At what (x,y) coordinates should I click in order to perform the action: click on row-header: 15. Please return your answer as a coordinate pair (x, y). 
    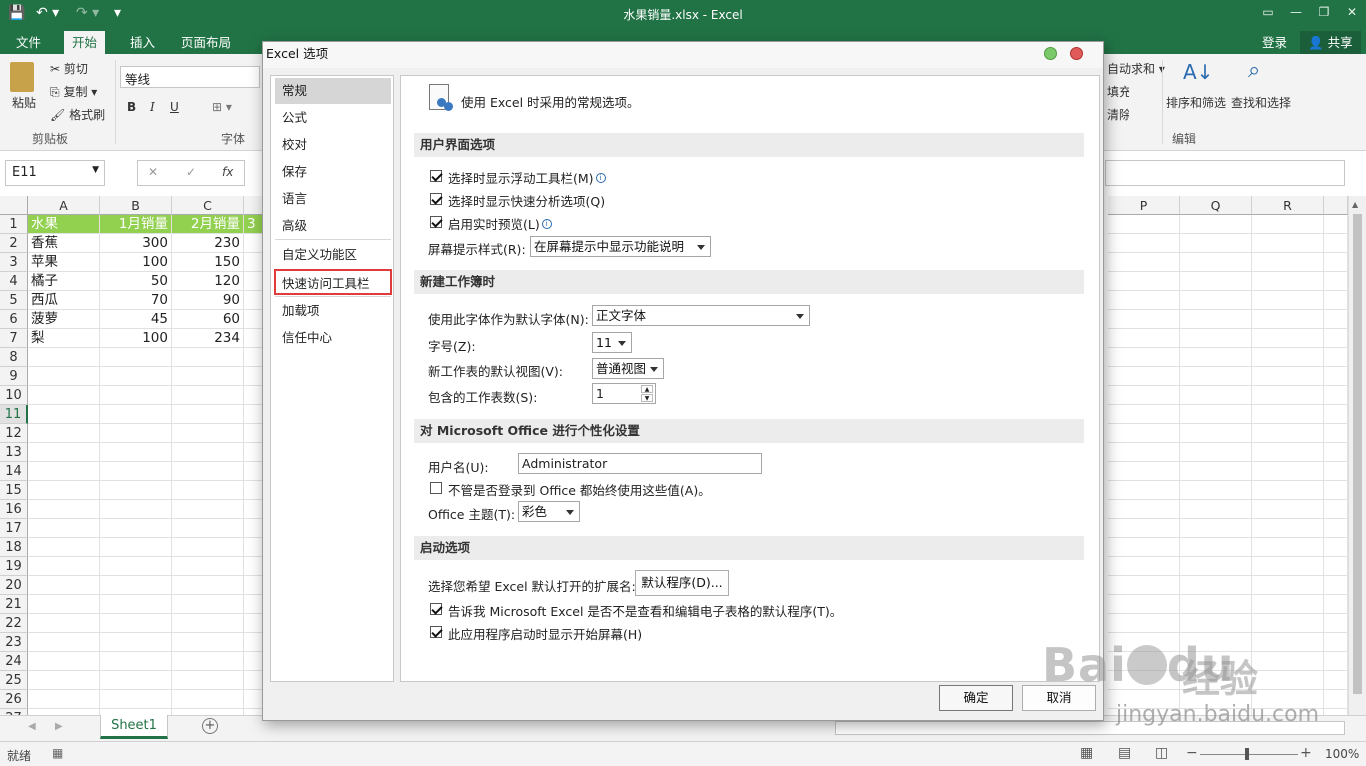
    Looking at the image, I should click on (14, 490).